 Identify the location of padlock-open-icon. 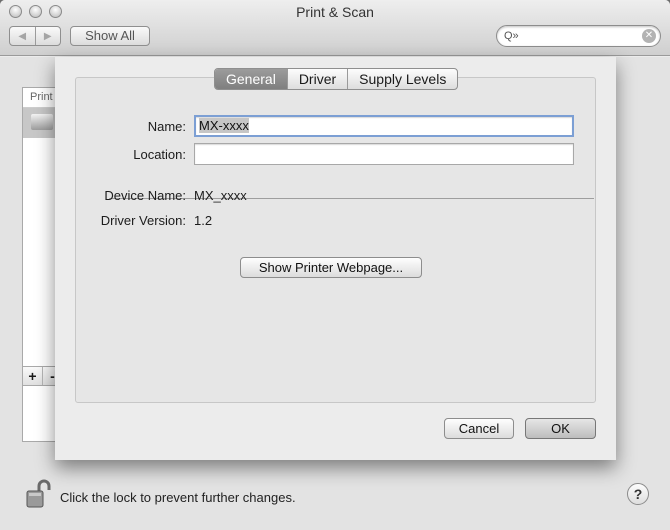
(39, 494).